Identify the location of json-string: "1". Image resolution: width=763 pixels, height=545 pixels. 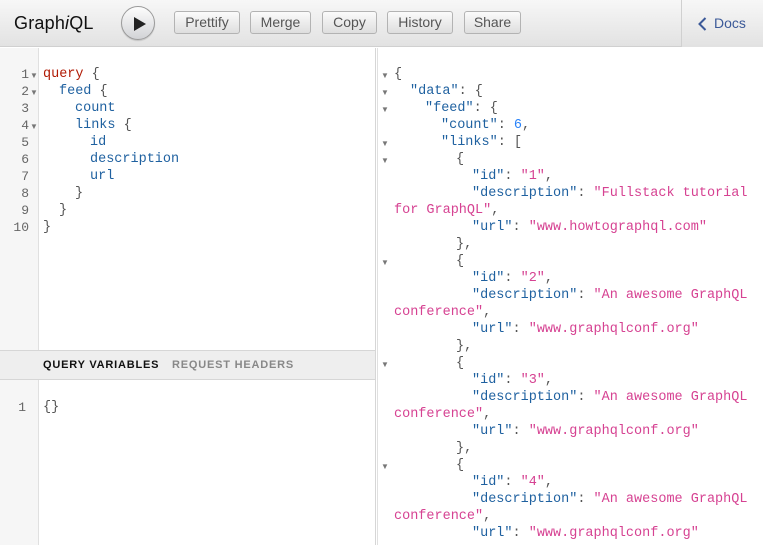
(532, 176).